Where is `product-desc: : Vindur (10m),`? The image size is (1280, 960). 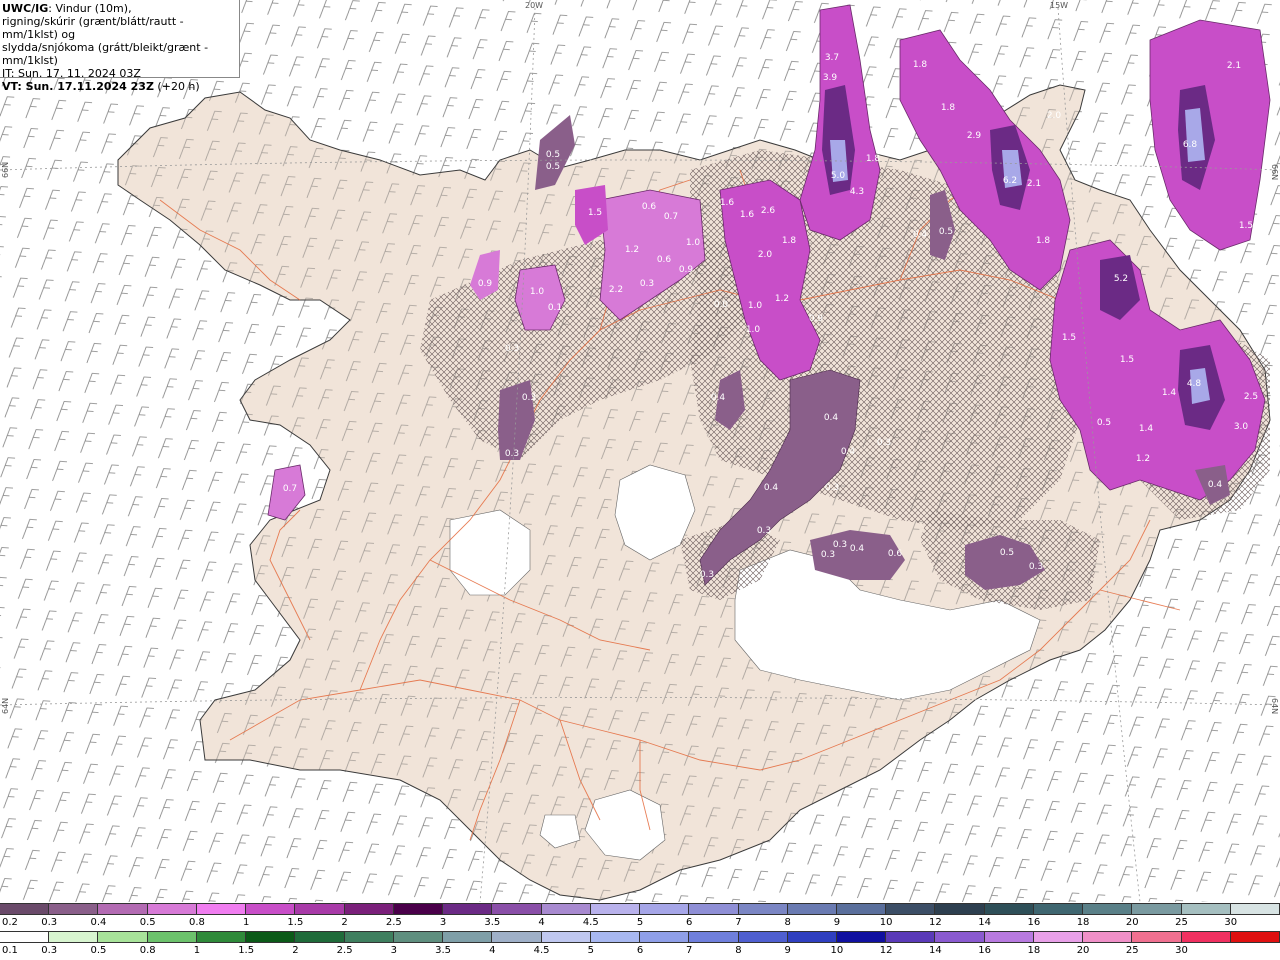 product-desc: : Vindur (10m), is located at coordinates (90, 8).